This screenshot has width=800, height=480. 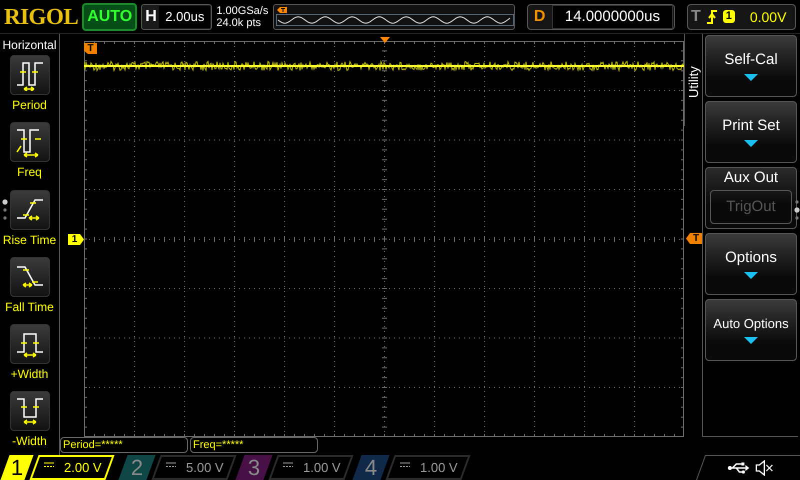 What do you see at coordinates (242, 10) in the screenshot?
I see `sample-rate: 1.00GSa/s` at bounding box center [242, 10].